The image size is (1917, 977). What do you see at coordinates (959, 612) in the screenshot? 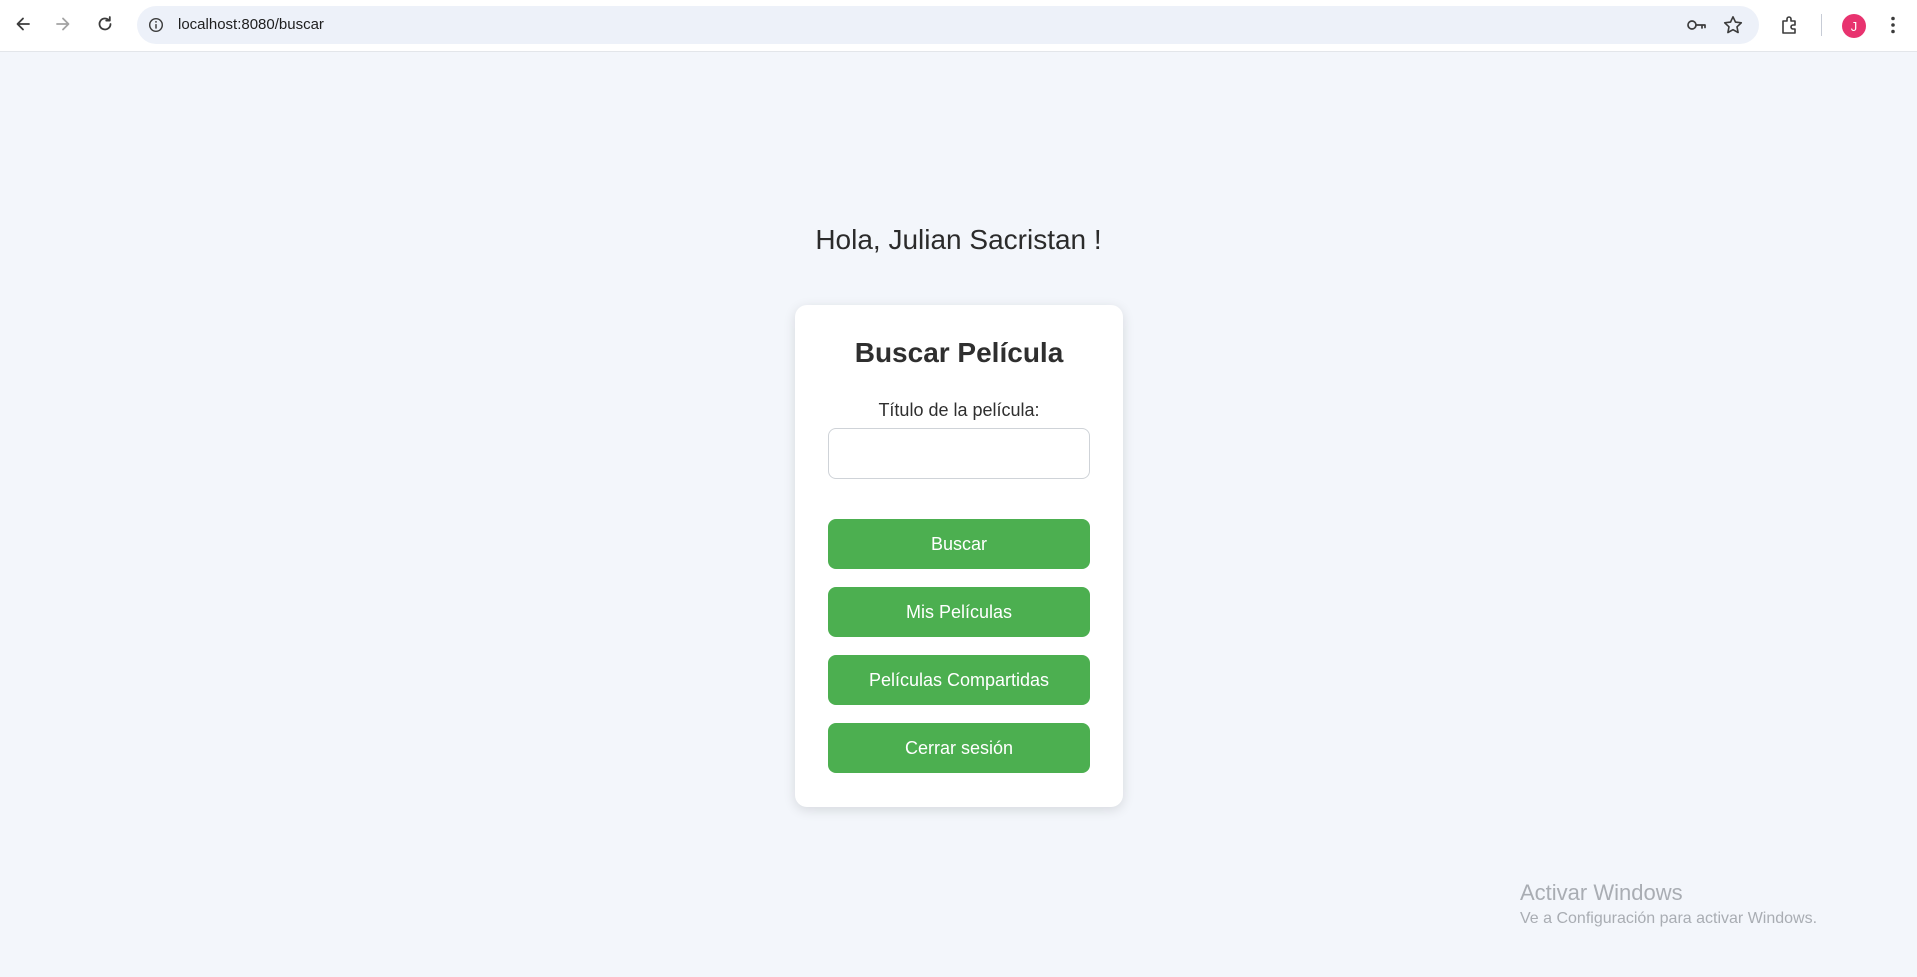
I see `my-movies-button: Mis Películas` at bounding box center [959, 612].